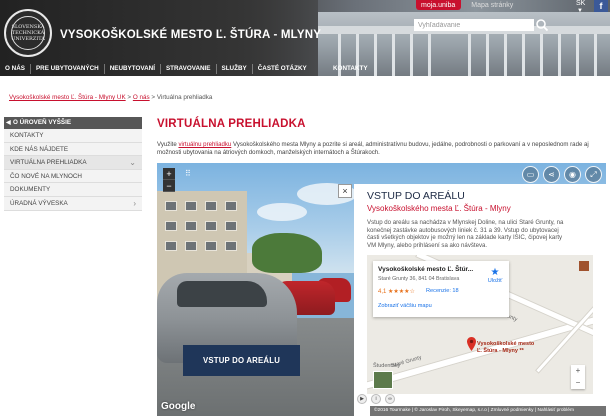  What do you see at coordinates (169, 186) in the screenshot?
I see `zoom-out-button: −` at bounding box center [169, 186].